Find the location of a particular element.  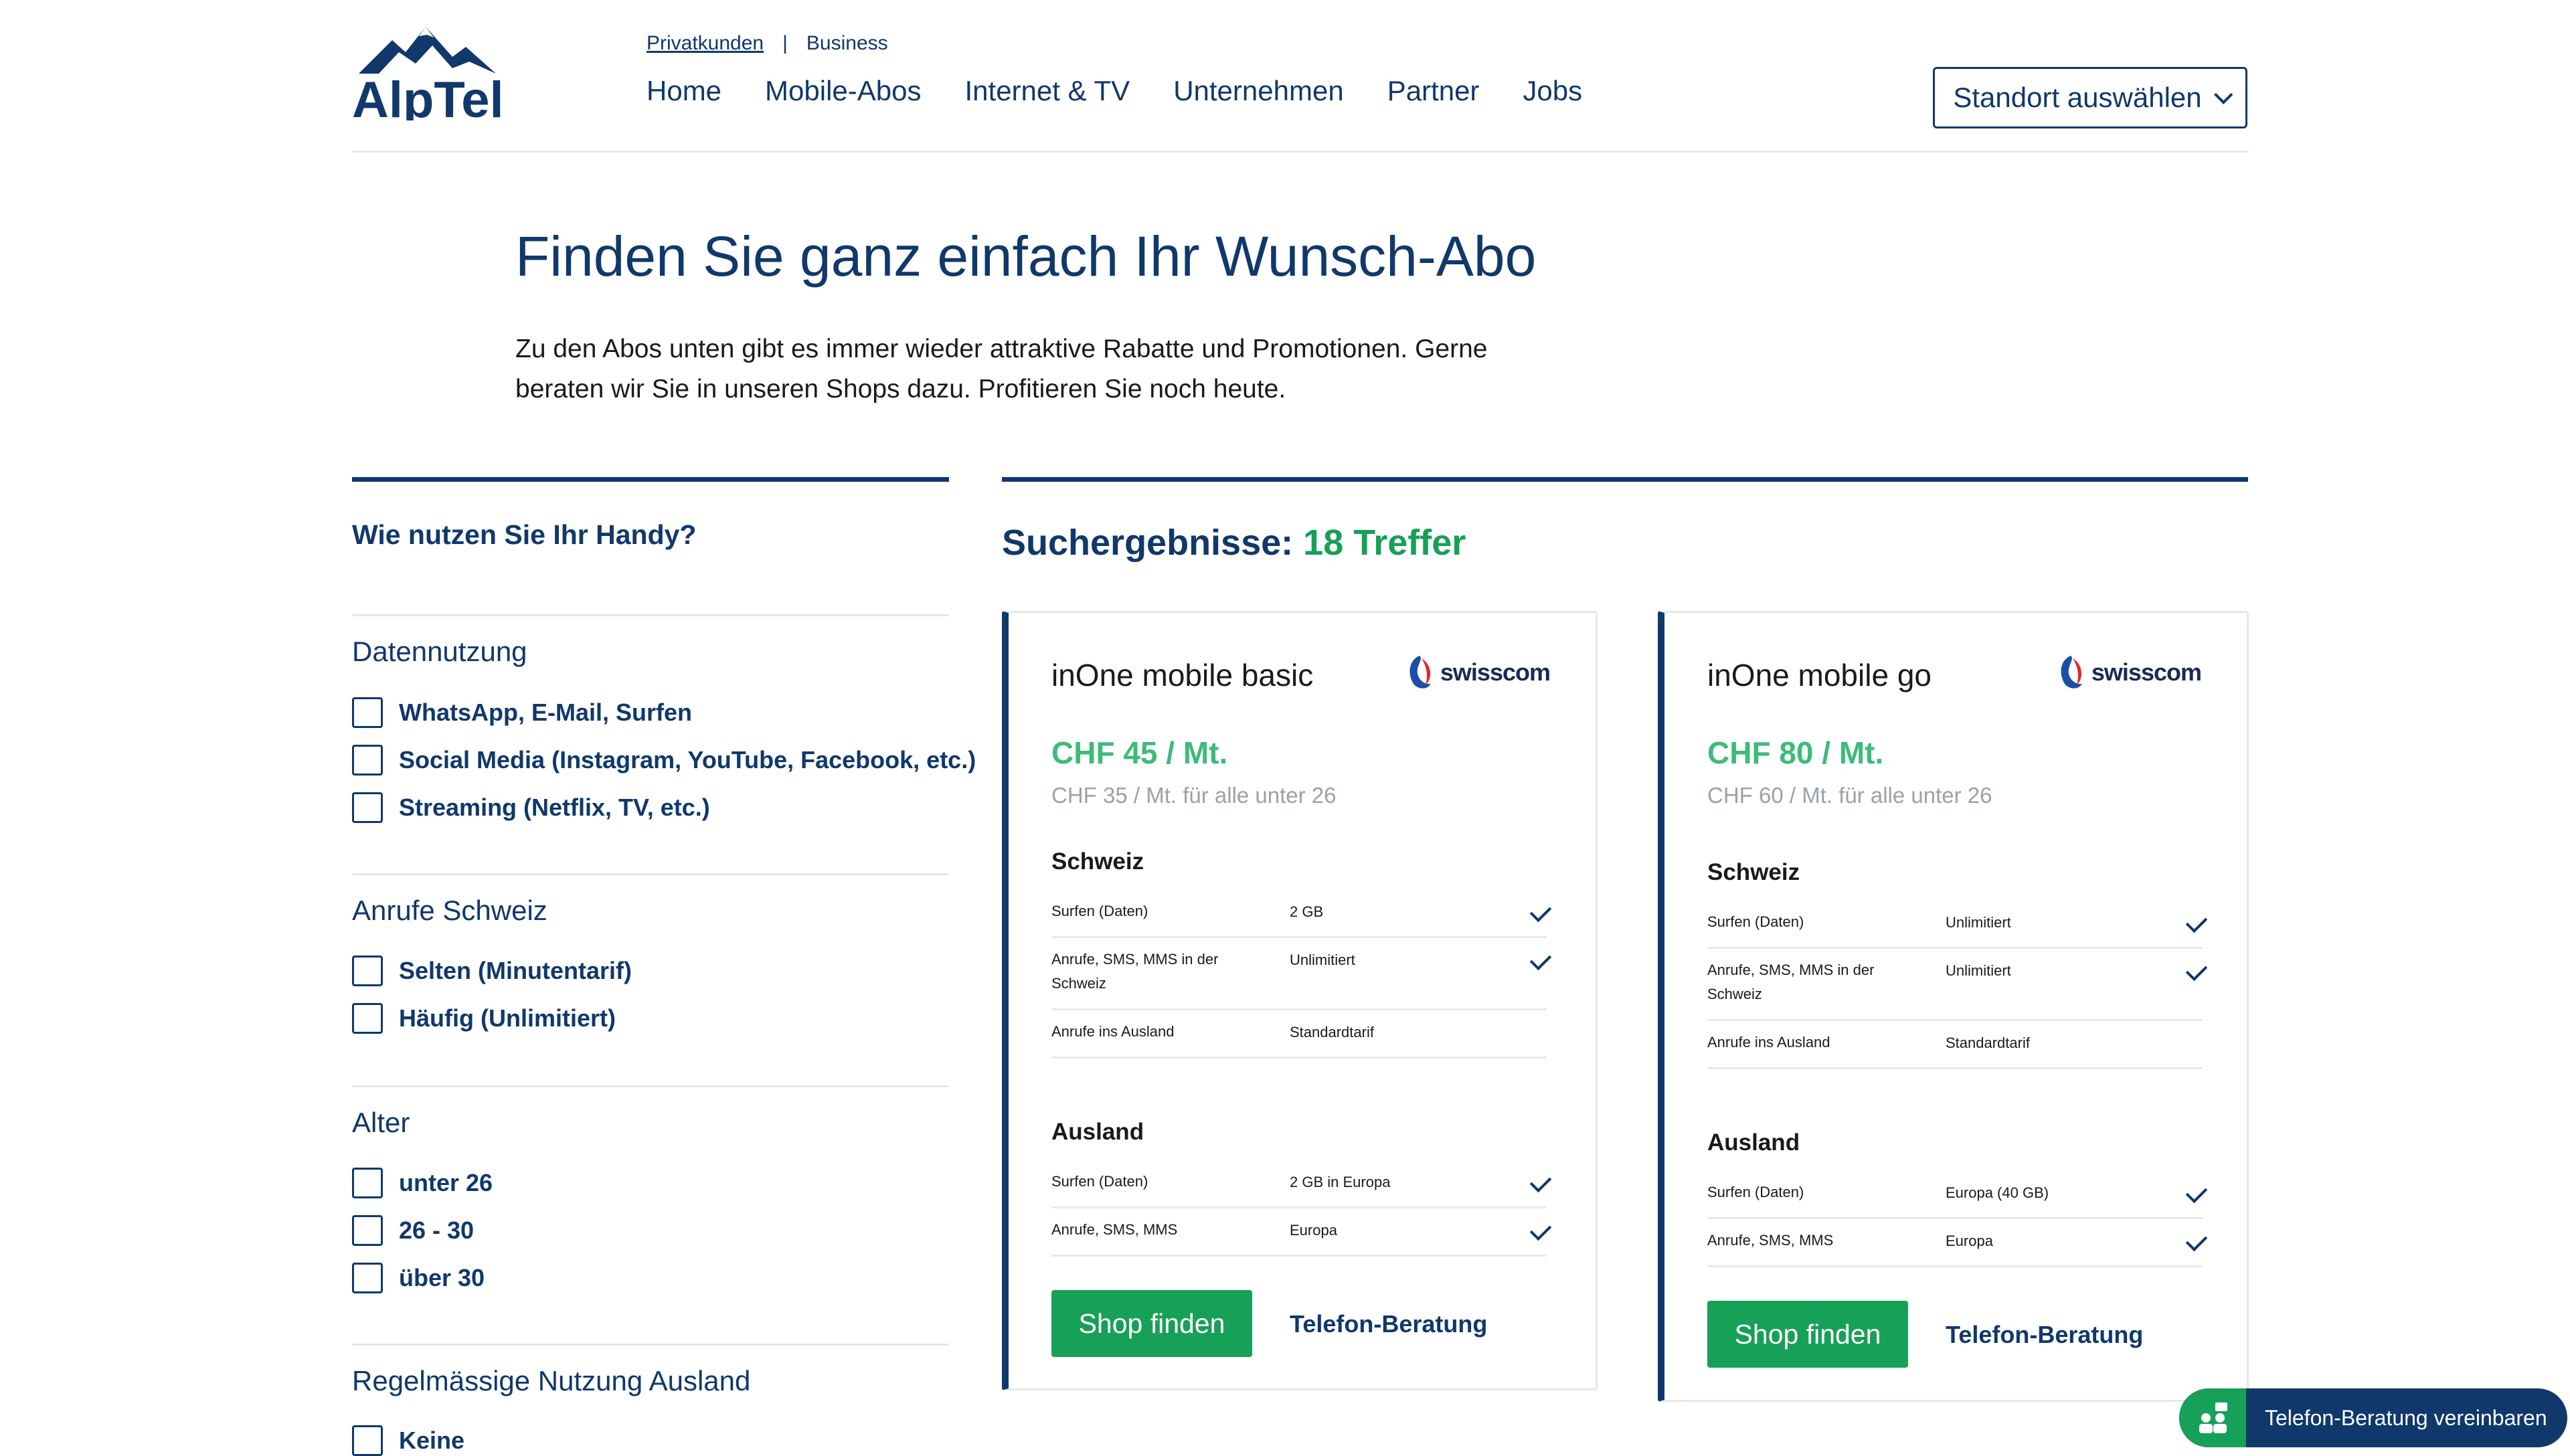

provider-name: swisscom is located at coordinates (1495, 672).